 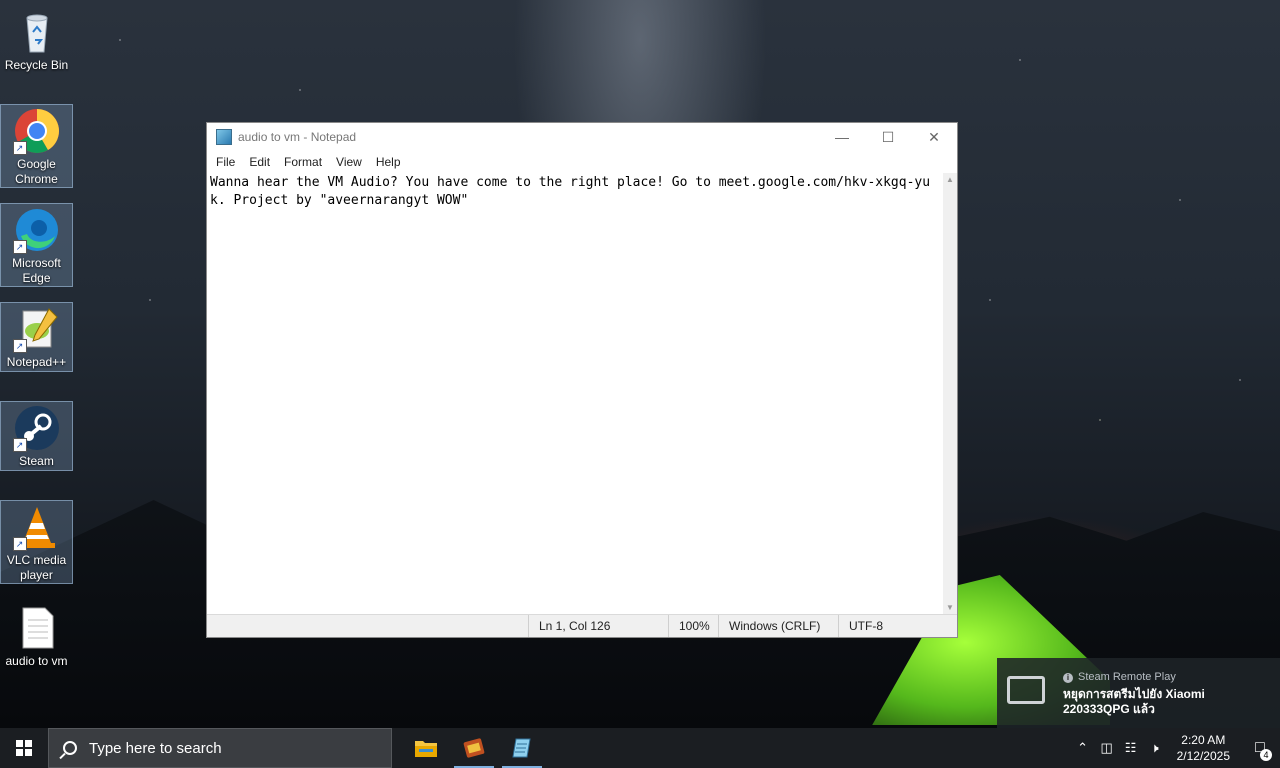 I want to click on desktop-icon-audio-to-vm: audio to vm, so click(x=36, y=637).